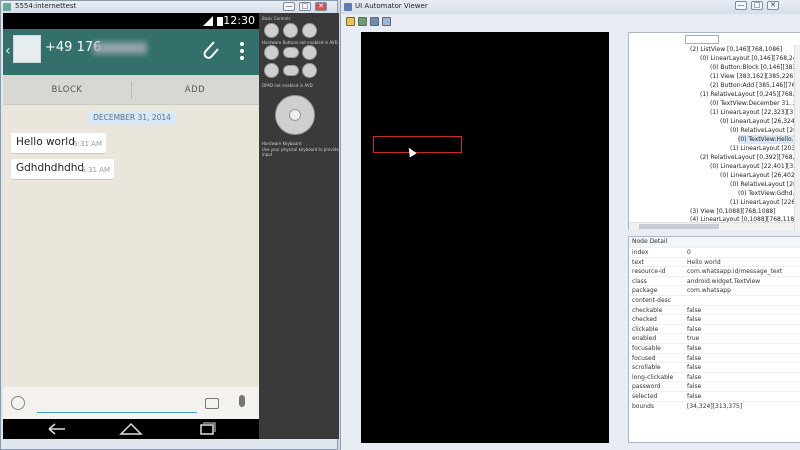 The image size is (800, 450). I want to click on back-icon, so click(57, 429).